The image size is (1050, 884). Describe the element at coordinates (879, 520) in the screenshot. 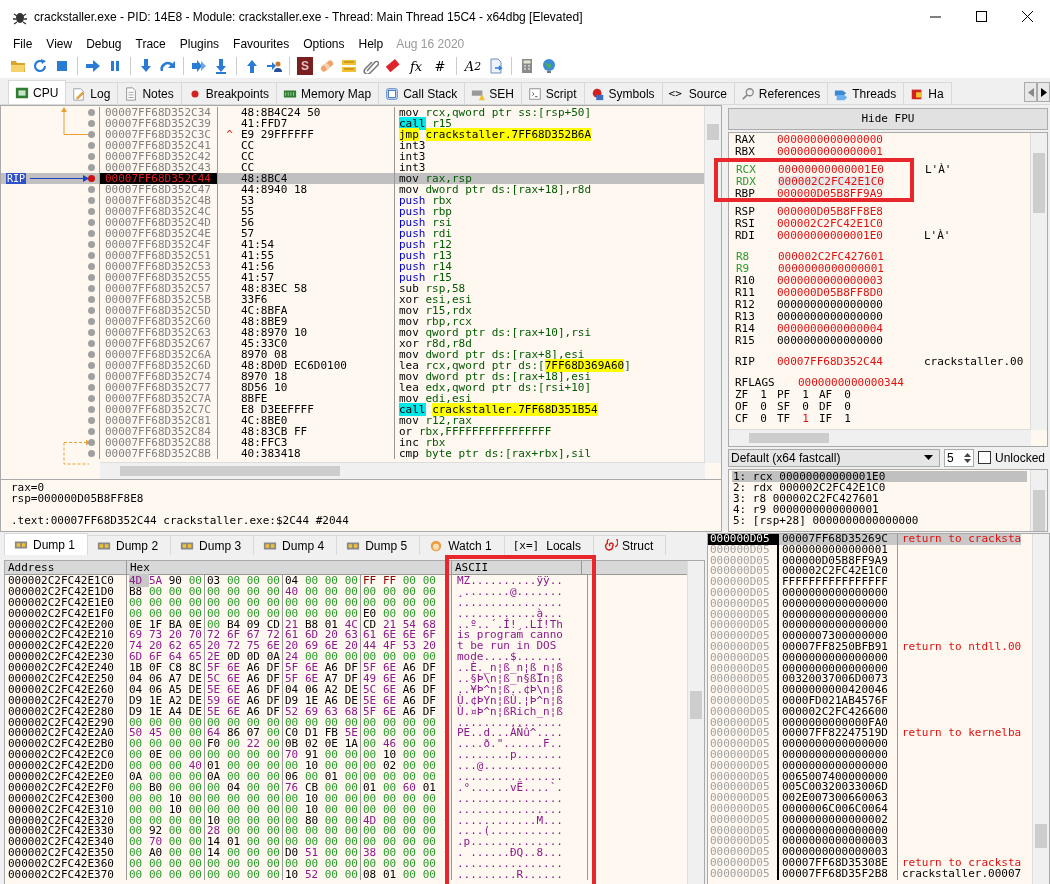

I see `argument-row: 5: [rsp+28] 0000000000000000` at that location.